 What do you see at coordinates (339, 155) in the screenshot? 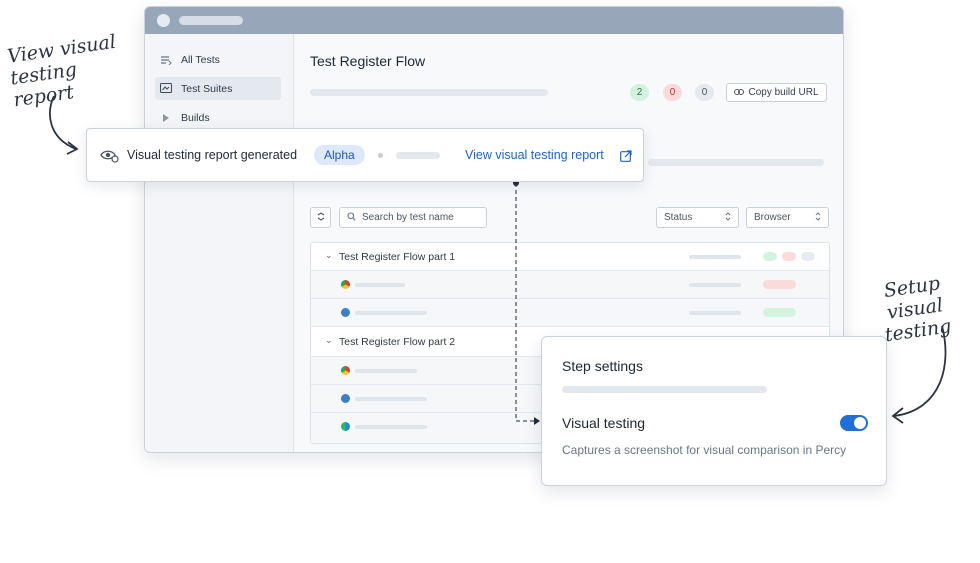
I see `alpha-badge: Alpha` at bounding box center [339, 155].